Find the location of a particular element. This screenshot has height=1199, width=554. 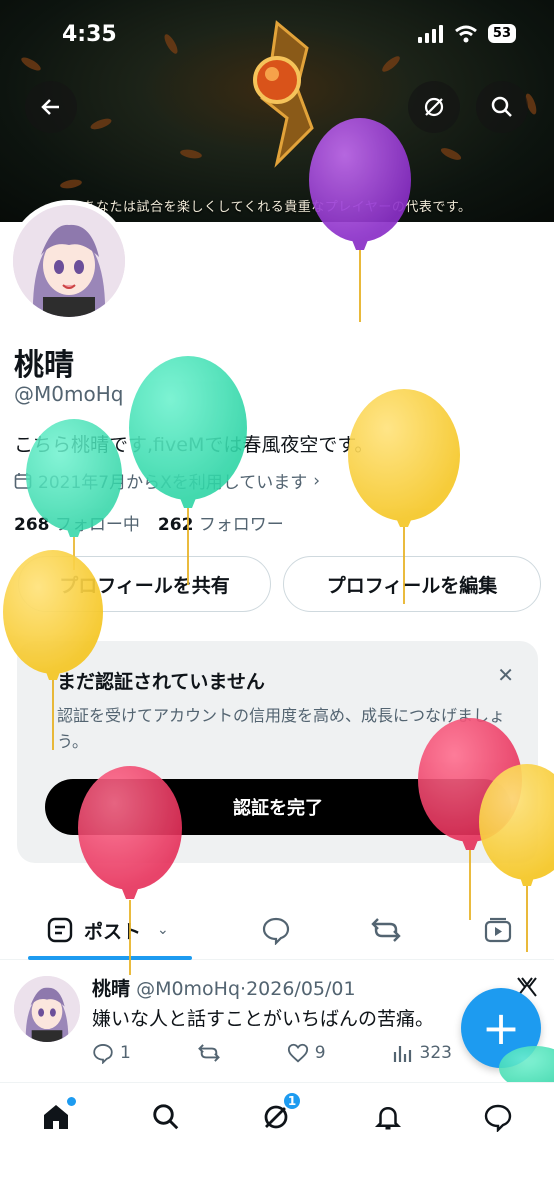

view-count: 323 is located at coordinates (435, 1053).